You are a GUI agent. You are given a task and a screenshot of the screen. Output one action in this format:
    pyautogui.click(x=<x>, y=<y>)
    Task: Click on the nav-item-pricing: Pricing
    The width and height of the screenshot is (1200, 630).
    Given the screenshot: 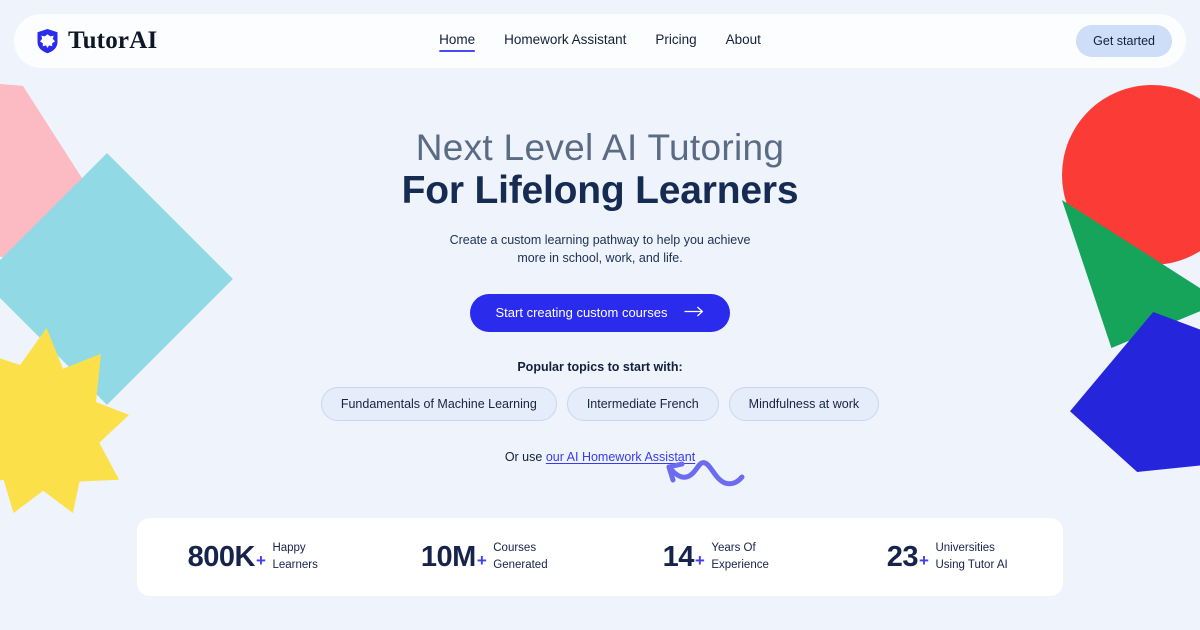 What is the action you would take?
    pyautogui.click(x=675, y=41)
    